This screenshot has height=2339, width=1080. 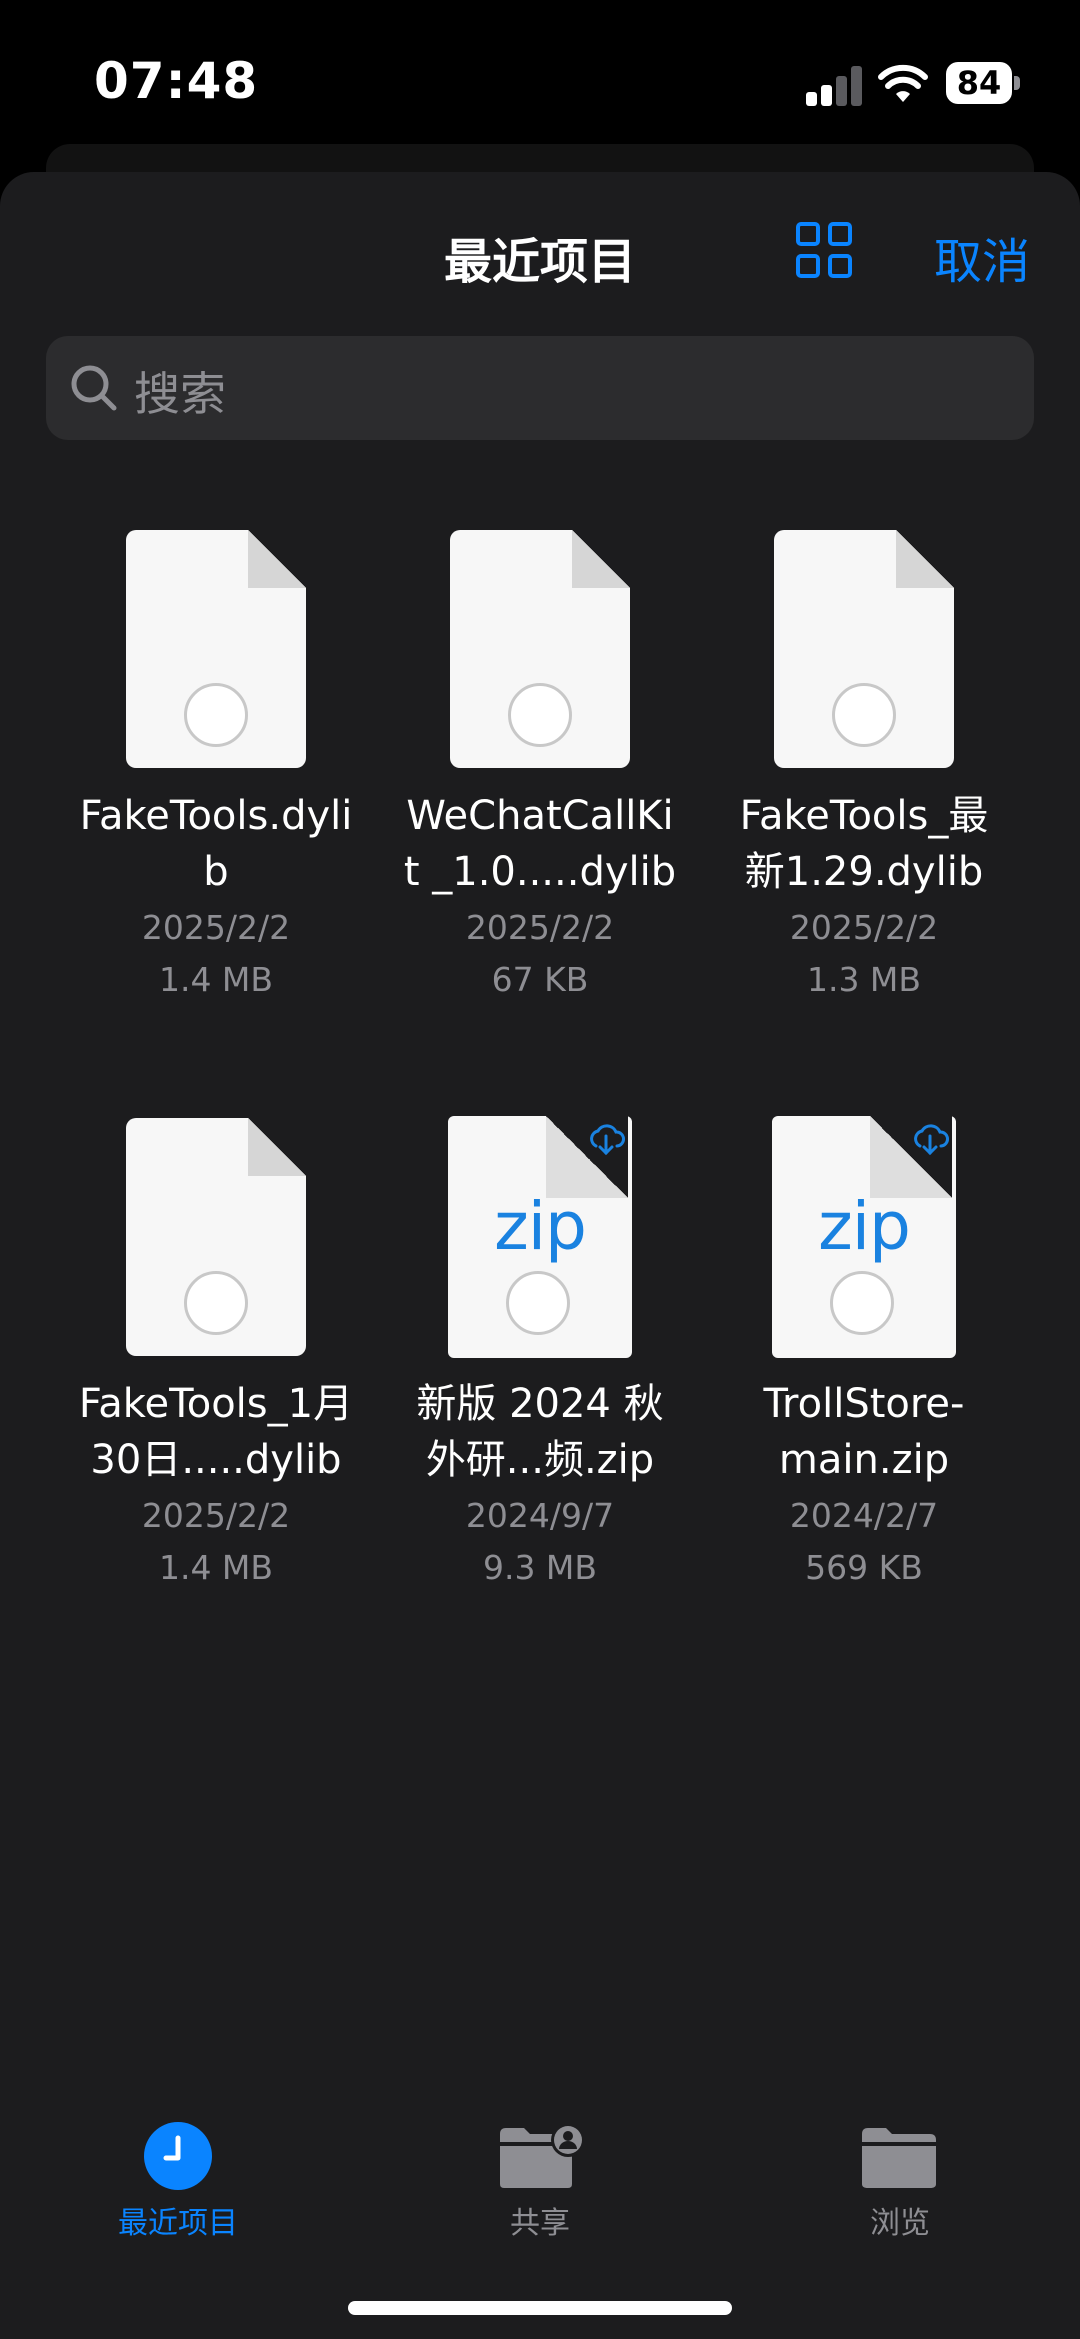 I want to click on grid-view-icon, so click(x=827, y=253).